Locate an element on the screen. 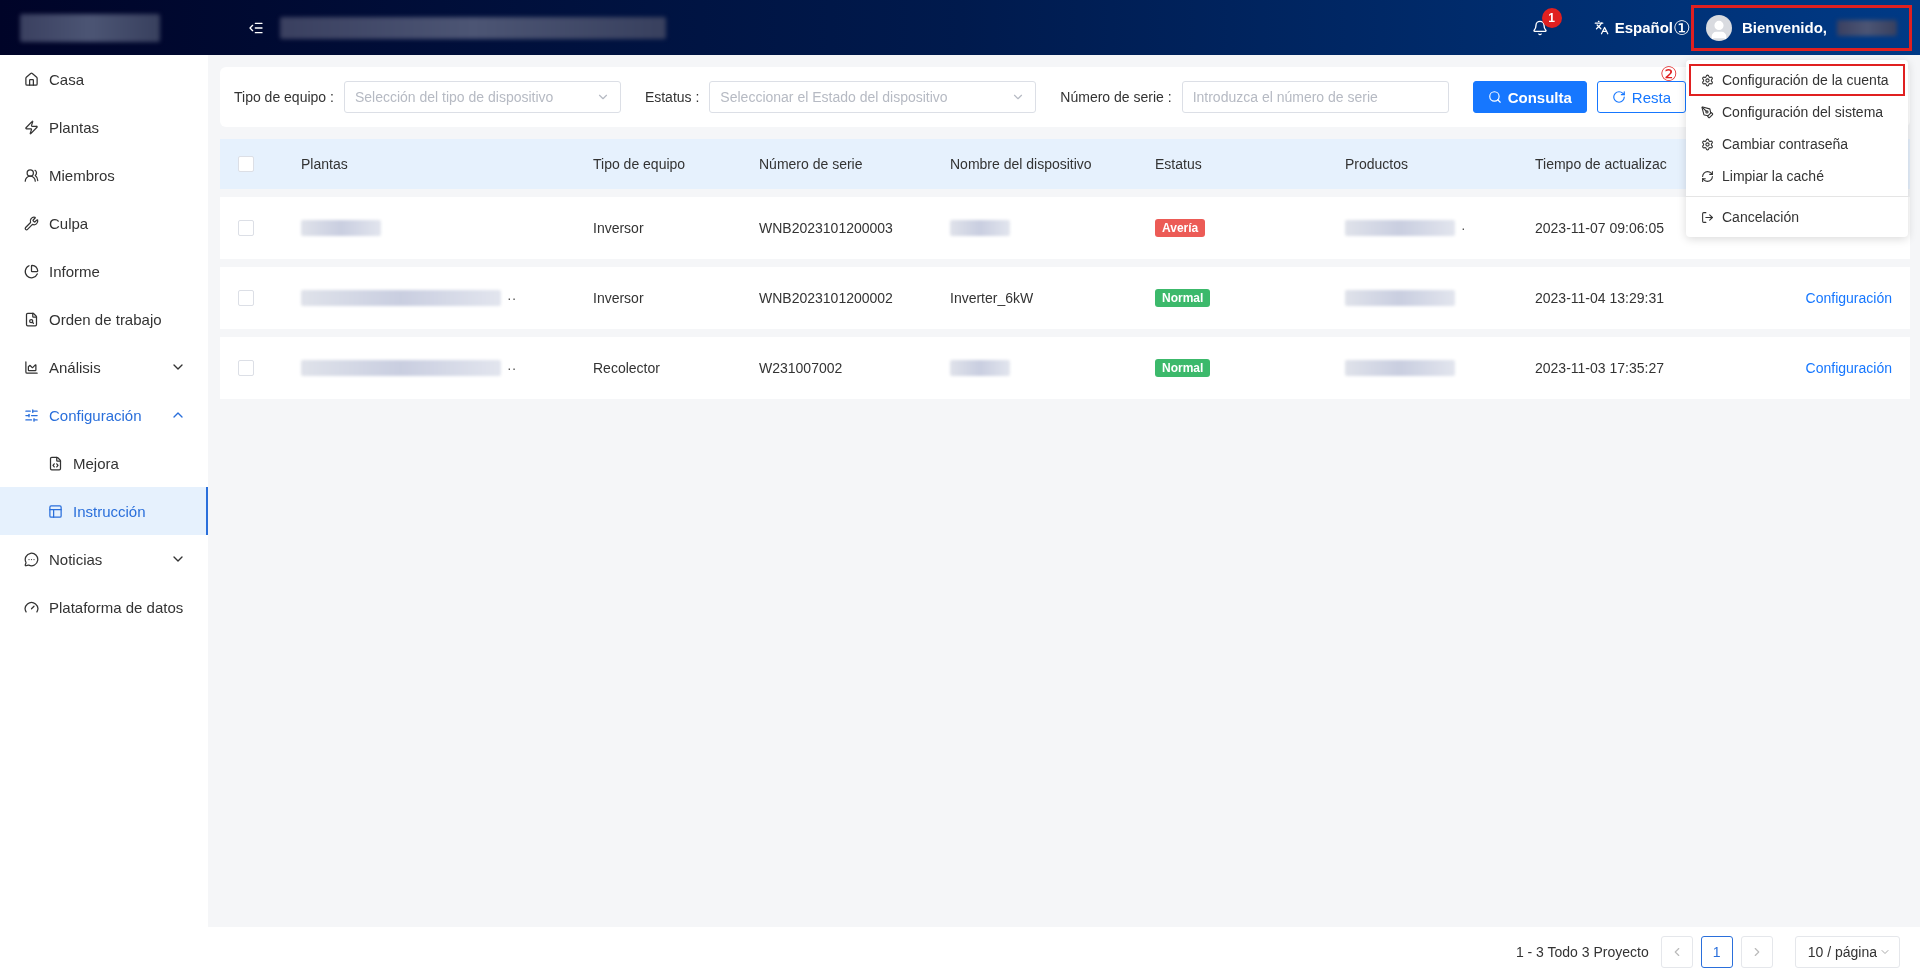 This screenshot has width=1920, height=977. menu-item: Configuración de la cuenta is located at coordinates (1797, 80).